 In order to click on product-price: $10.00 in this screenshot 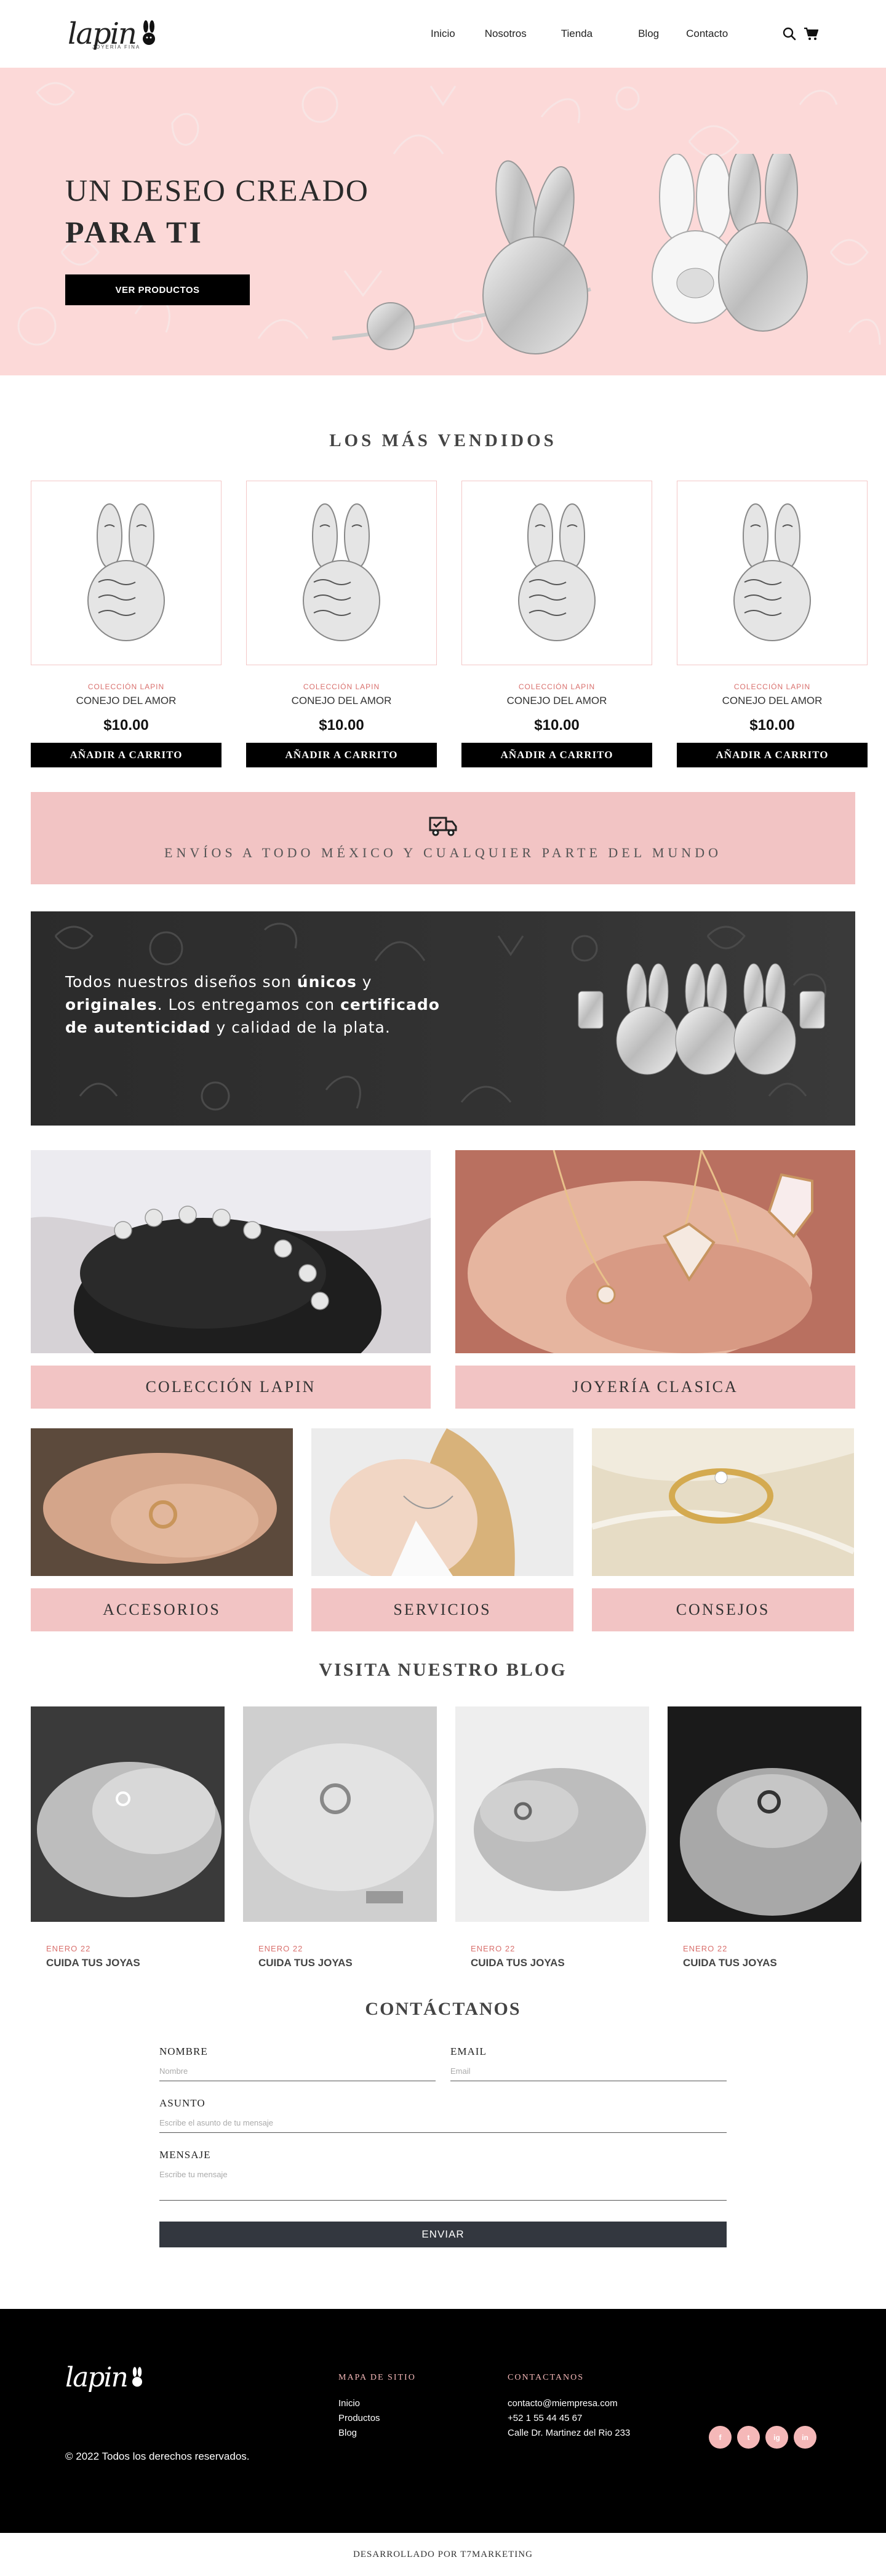, I will do `click(557, 725)`.